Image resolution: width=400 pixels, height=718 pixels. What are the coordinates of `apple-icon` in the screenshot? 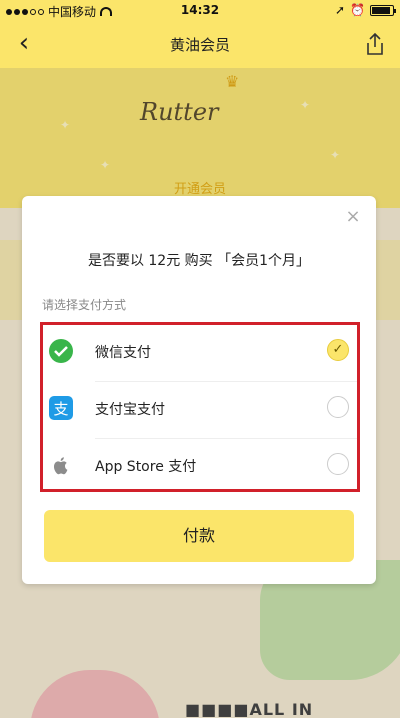 It's located at (60, 466).